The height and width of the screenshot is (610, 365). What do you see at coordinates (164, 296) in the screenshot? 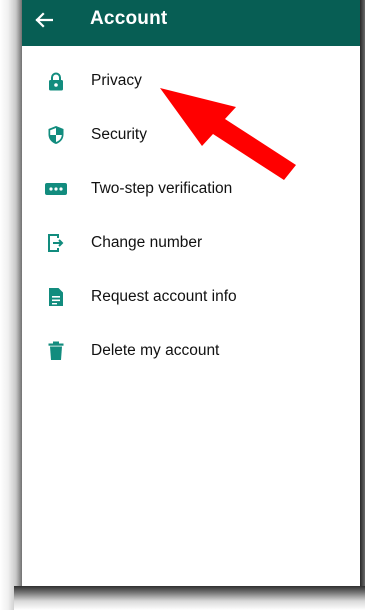
I see `request-account-info-label: Request account info` at bounding box center [164, 296].